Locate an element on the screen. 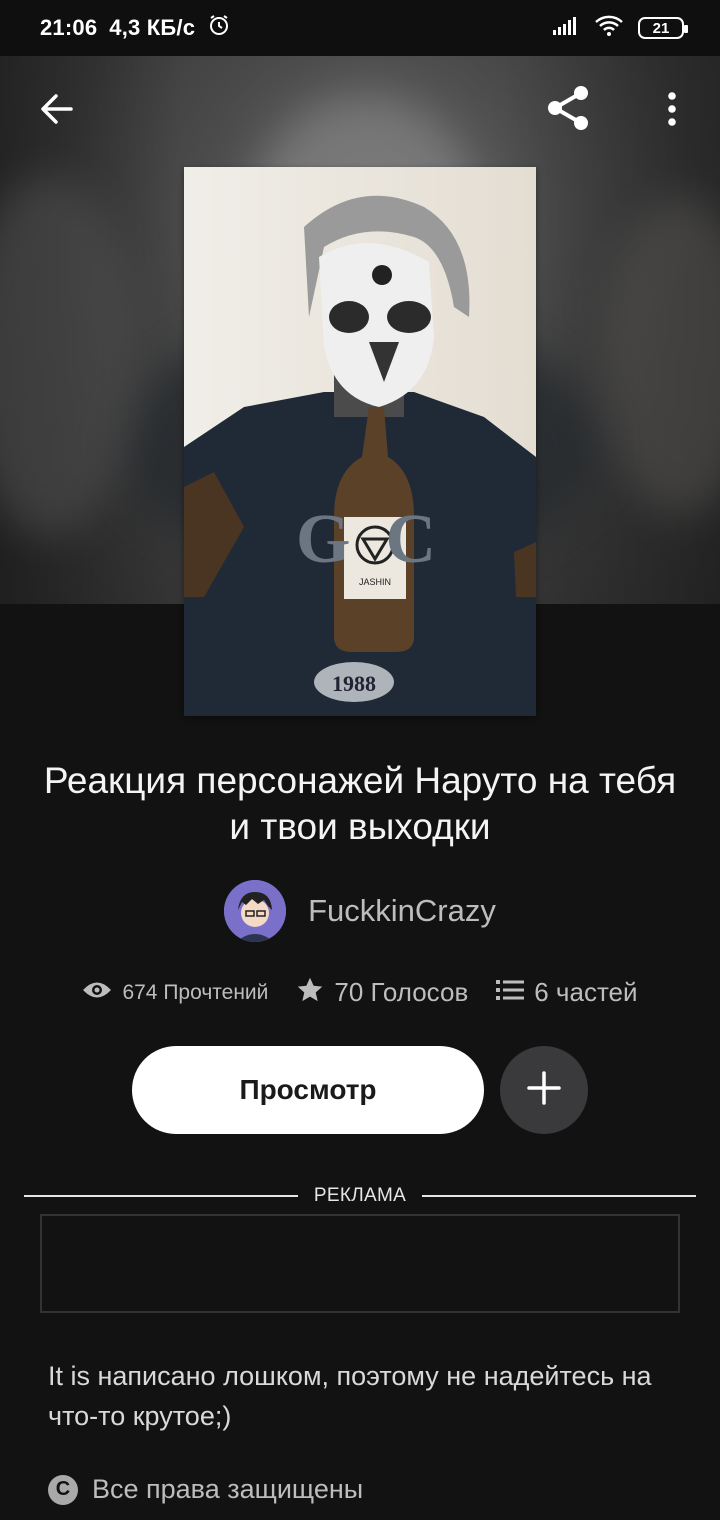  reads-stat: 674 Прочтений is located at coordinates (175, 992).